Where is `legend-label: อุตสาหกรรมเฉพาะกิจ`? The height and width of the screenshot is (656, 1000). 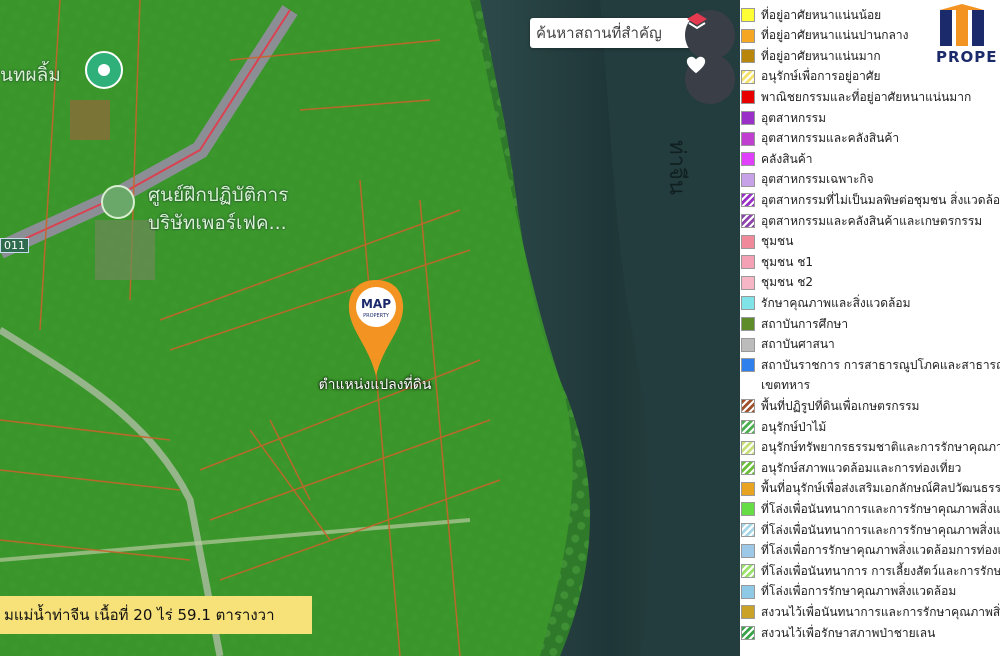 legend-label: อุตสาหกรรมเฉพาะกิจ is located at coordinates (817, 179).